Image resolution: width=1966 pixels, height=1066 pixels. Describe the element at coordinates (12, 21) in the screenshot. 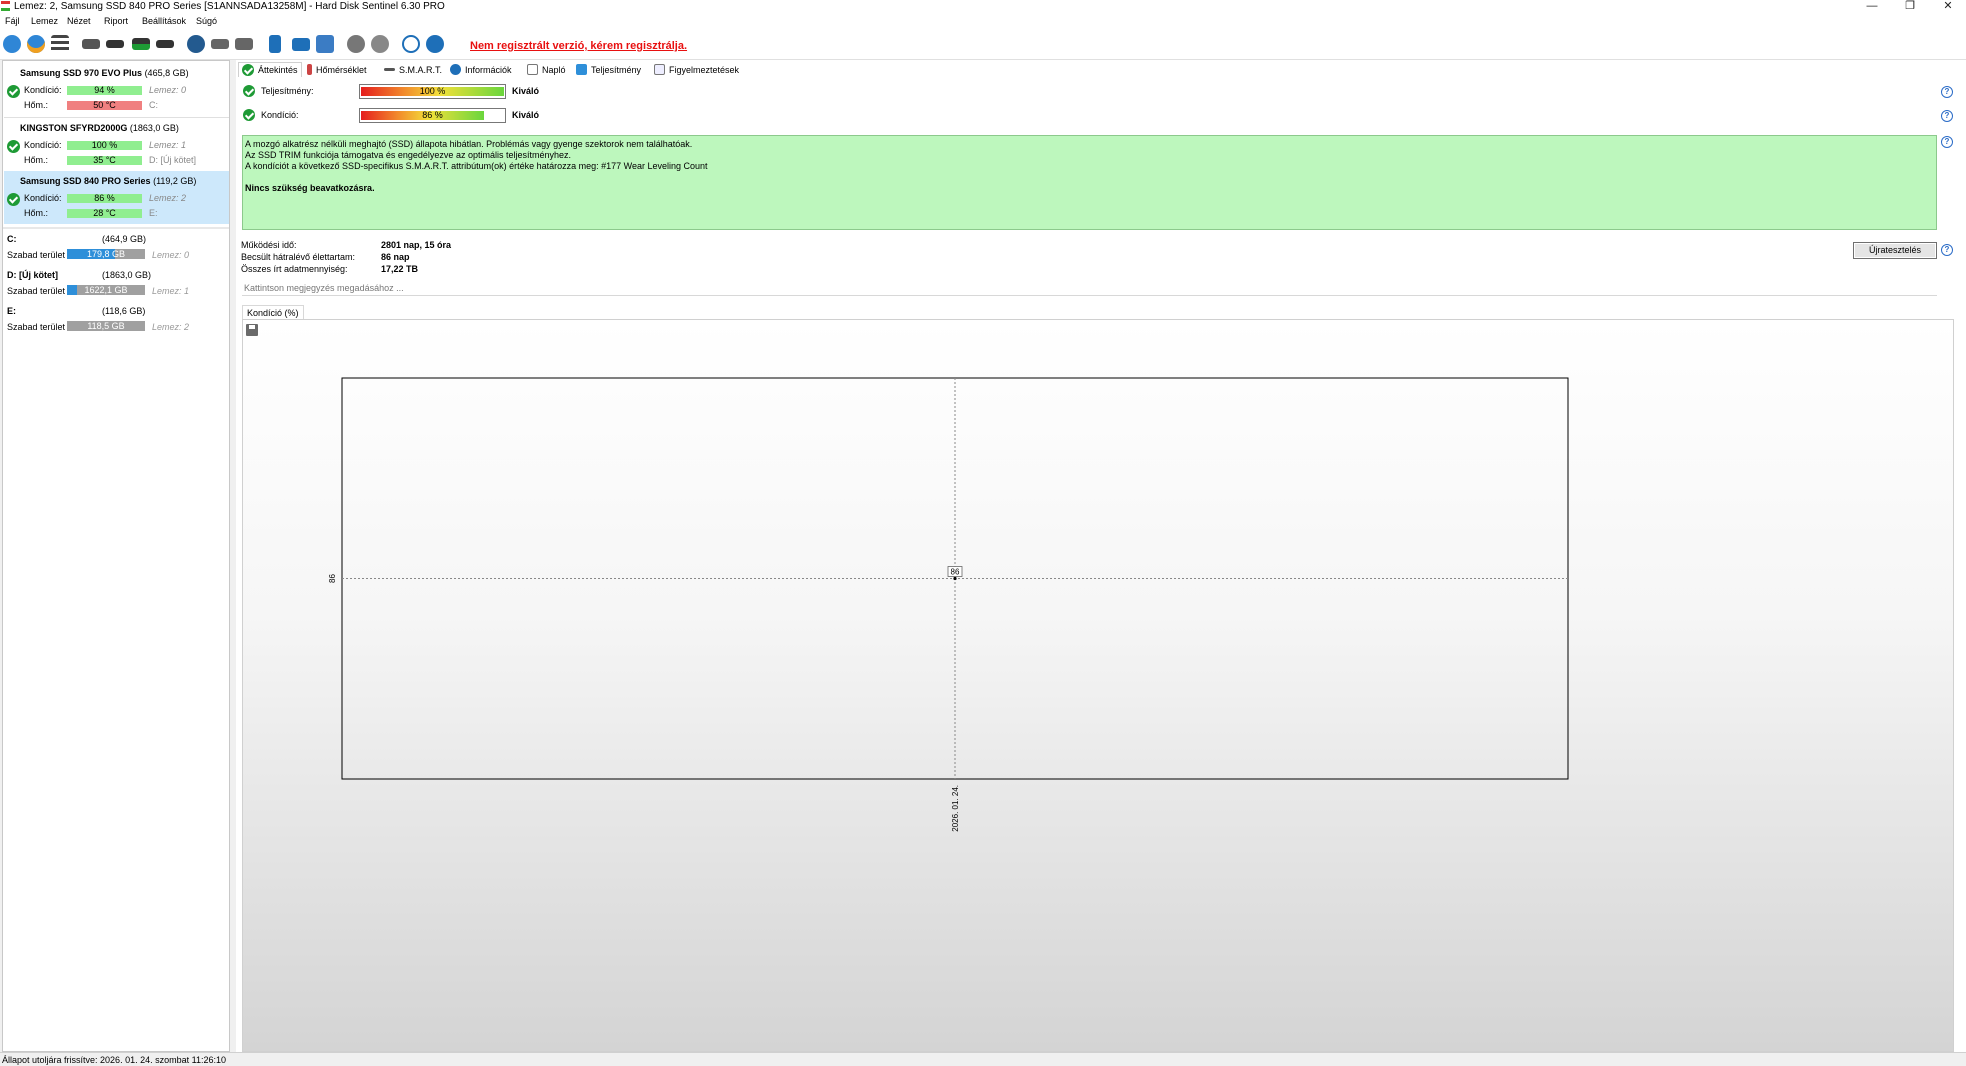

I see `menu-file: Fájl` at that location.